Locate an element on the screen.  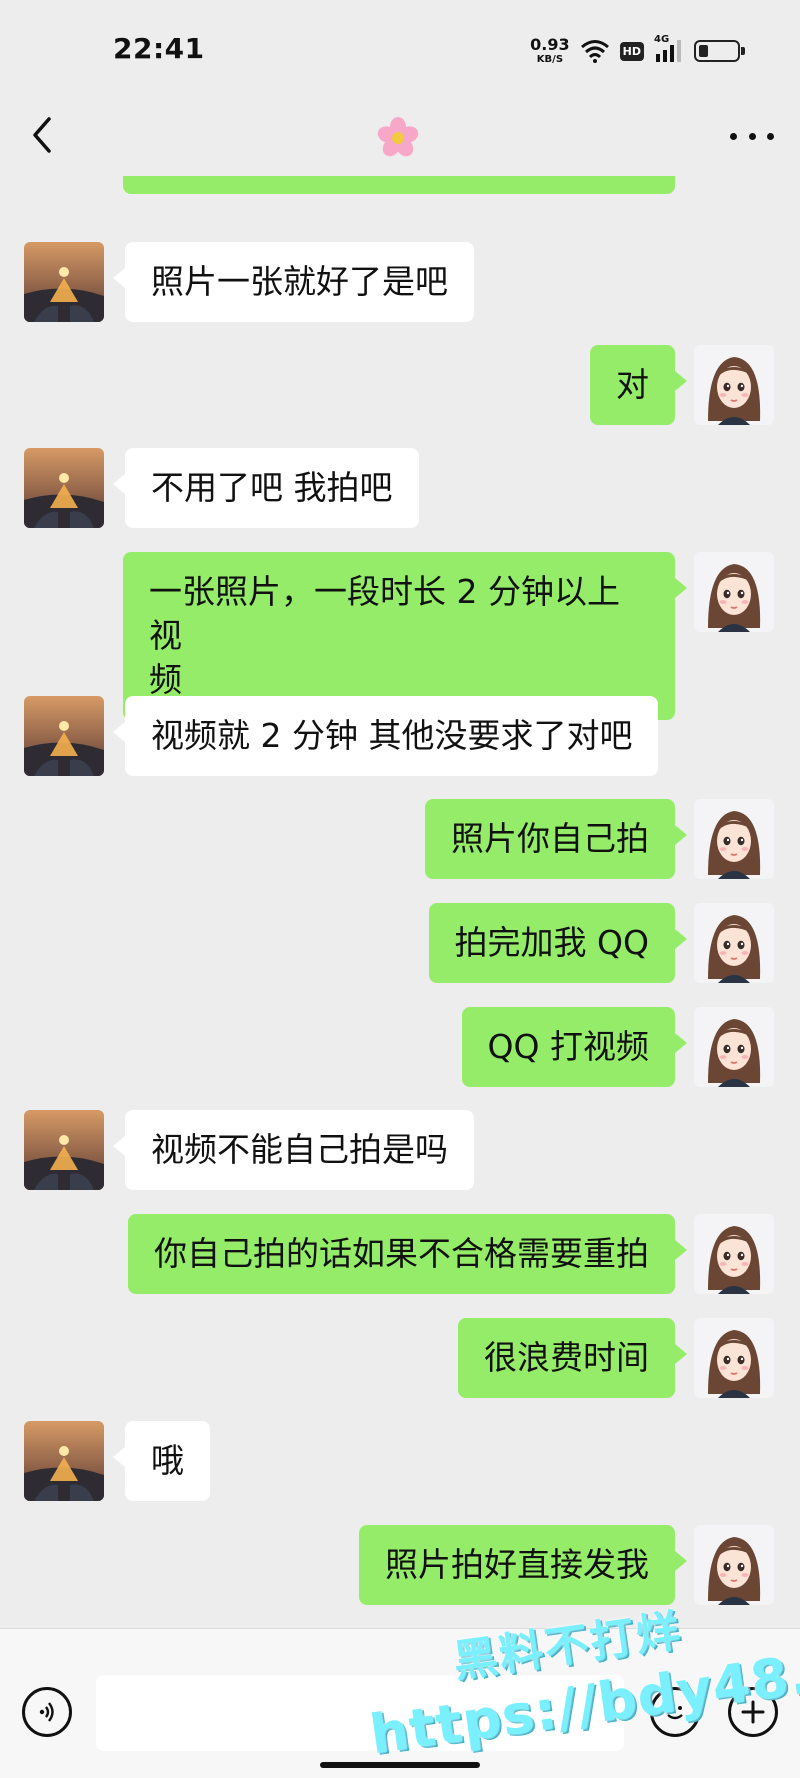
message-bubble: QQ 打视频 is located at coordinates (574, 1047).